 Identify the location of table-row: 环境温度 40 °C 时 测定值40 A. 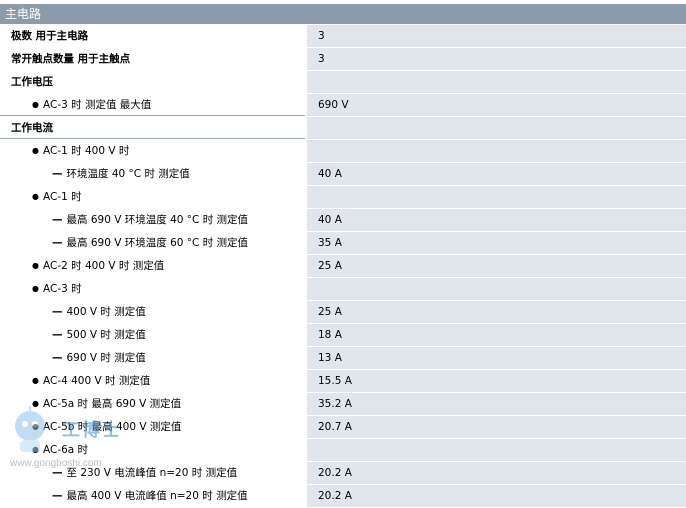
(343, 174).